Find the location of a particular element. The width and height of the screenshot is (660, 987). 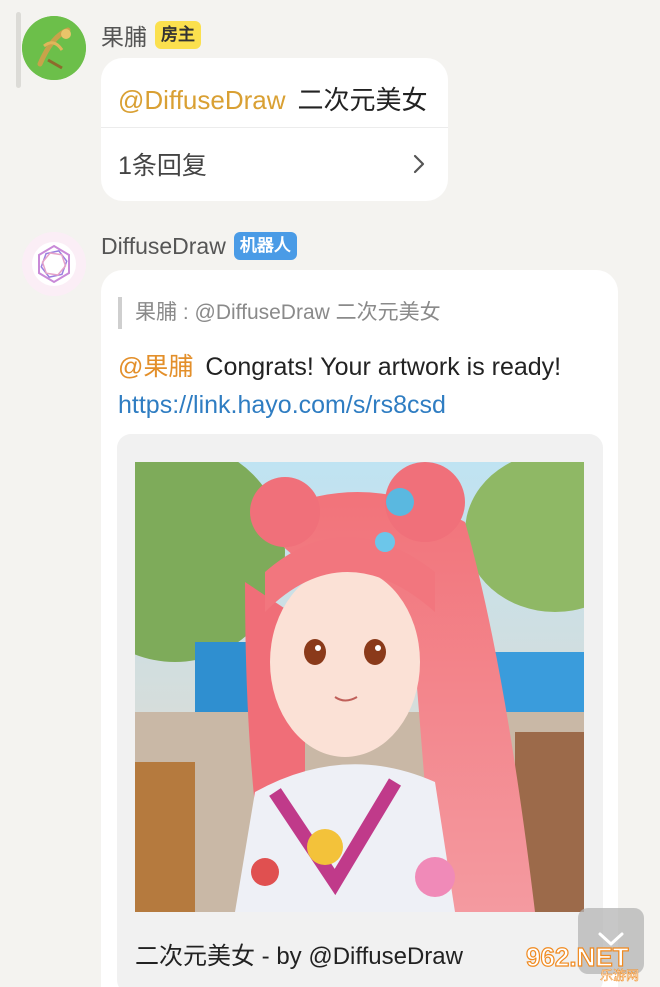

quoted-message: 果脯 : @DiffuseDraw 二次元美女 is located at coordinates (279, 313).